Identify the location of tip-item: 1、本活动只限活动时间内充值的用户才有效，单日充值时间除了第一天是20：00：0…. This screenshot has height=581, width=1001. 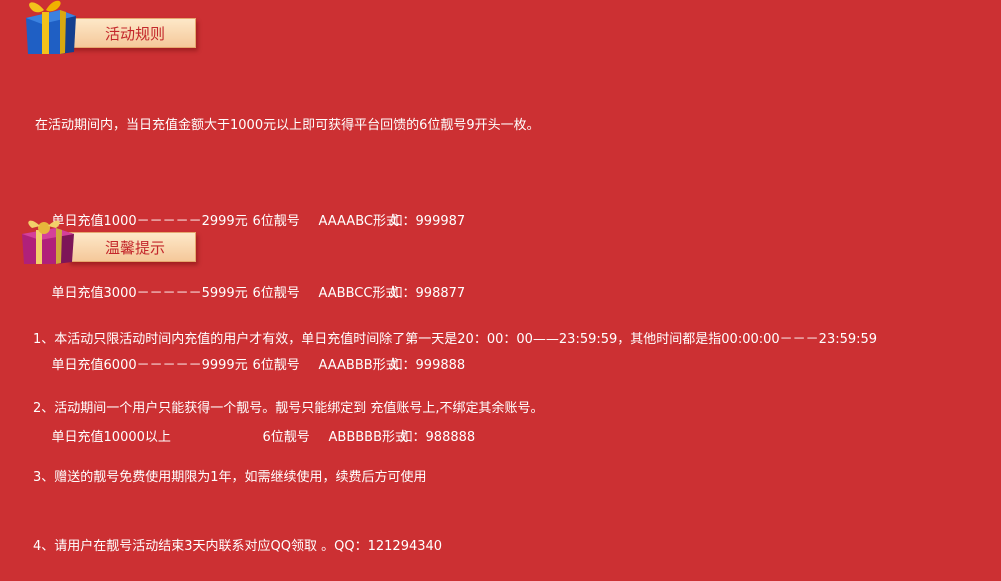
(455, 339).